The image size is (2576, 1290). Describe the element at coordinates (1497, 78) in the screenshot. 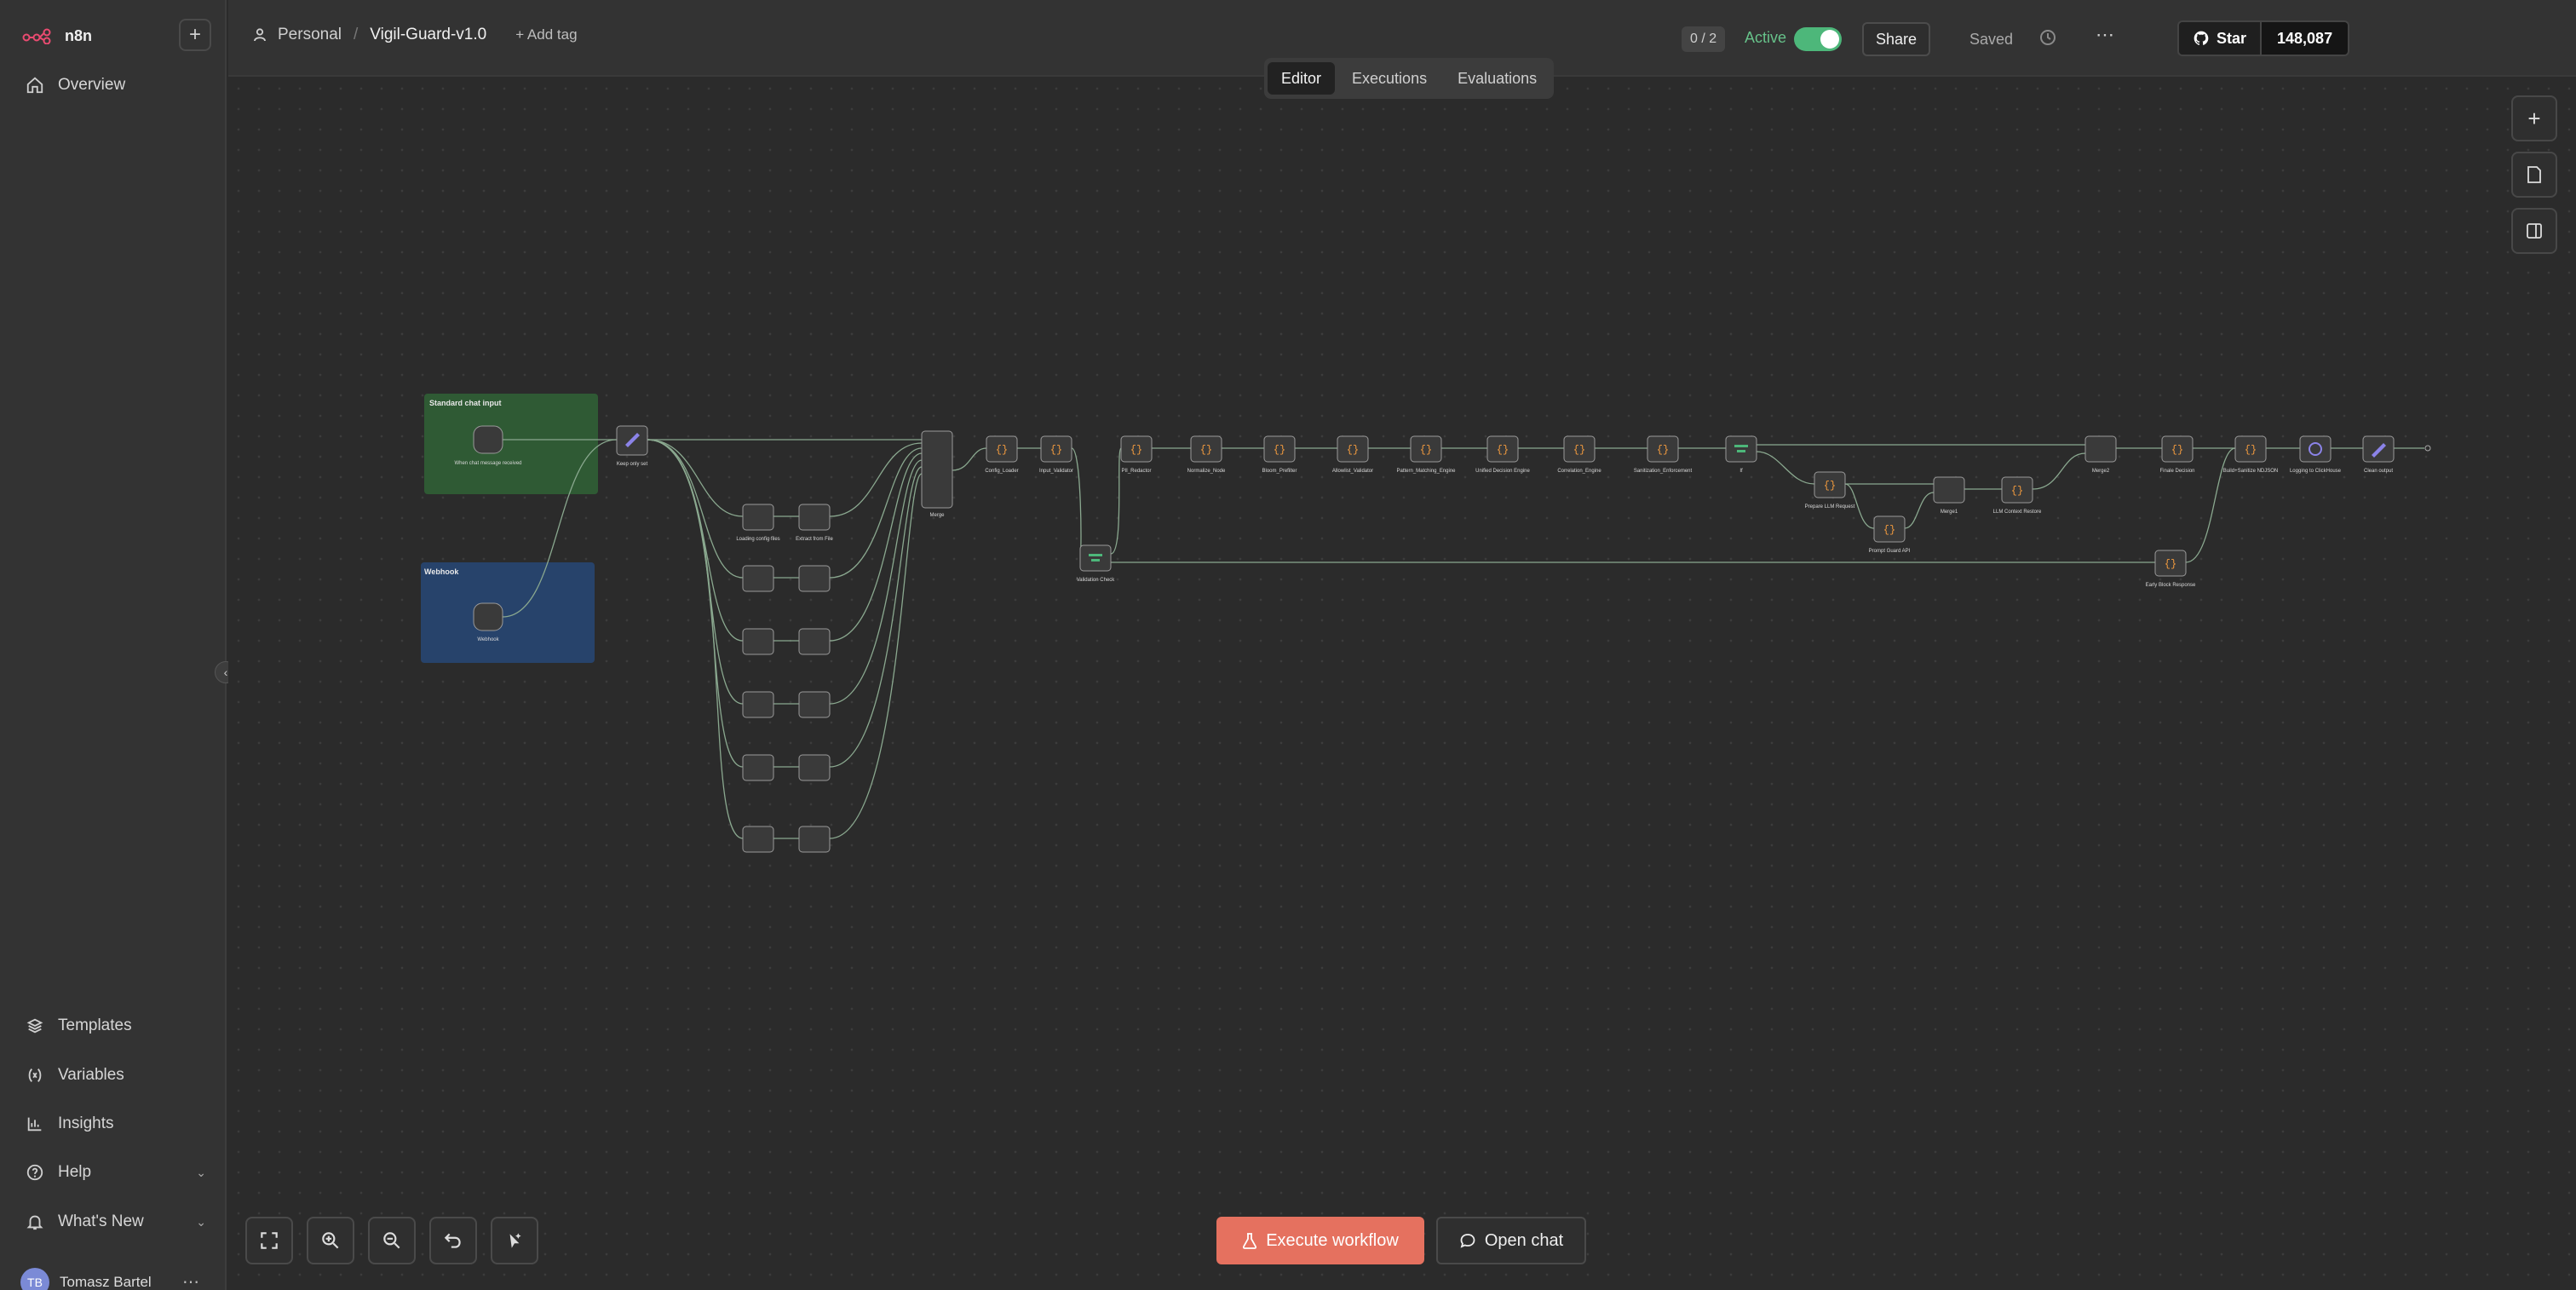

I see `tab-evaluations: Evaluations` at that location.